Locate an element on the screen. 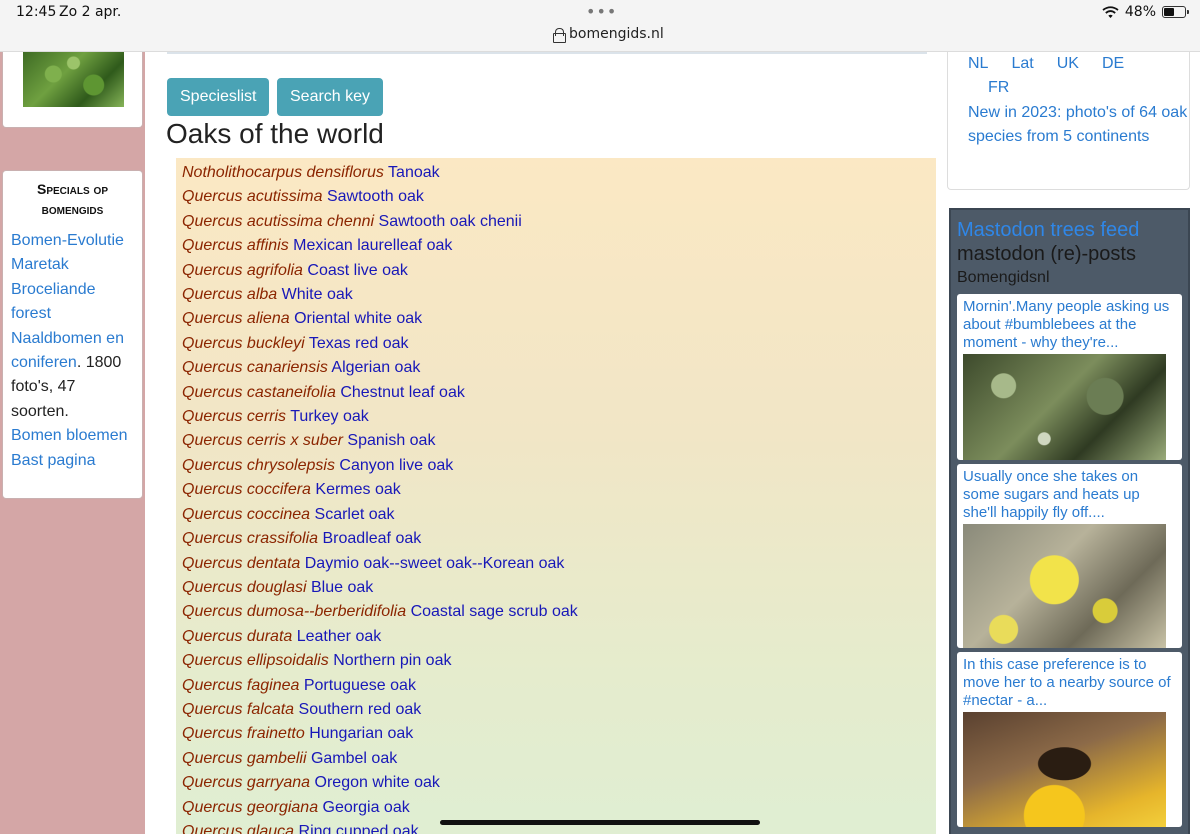 The width and height of the screenshot is (1200, 834). species-common-name-link: Kermes oak is located at coordinates (357, 489).